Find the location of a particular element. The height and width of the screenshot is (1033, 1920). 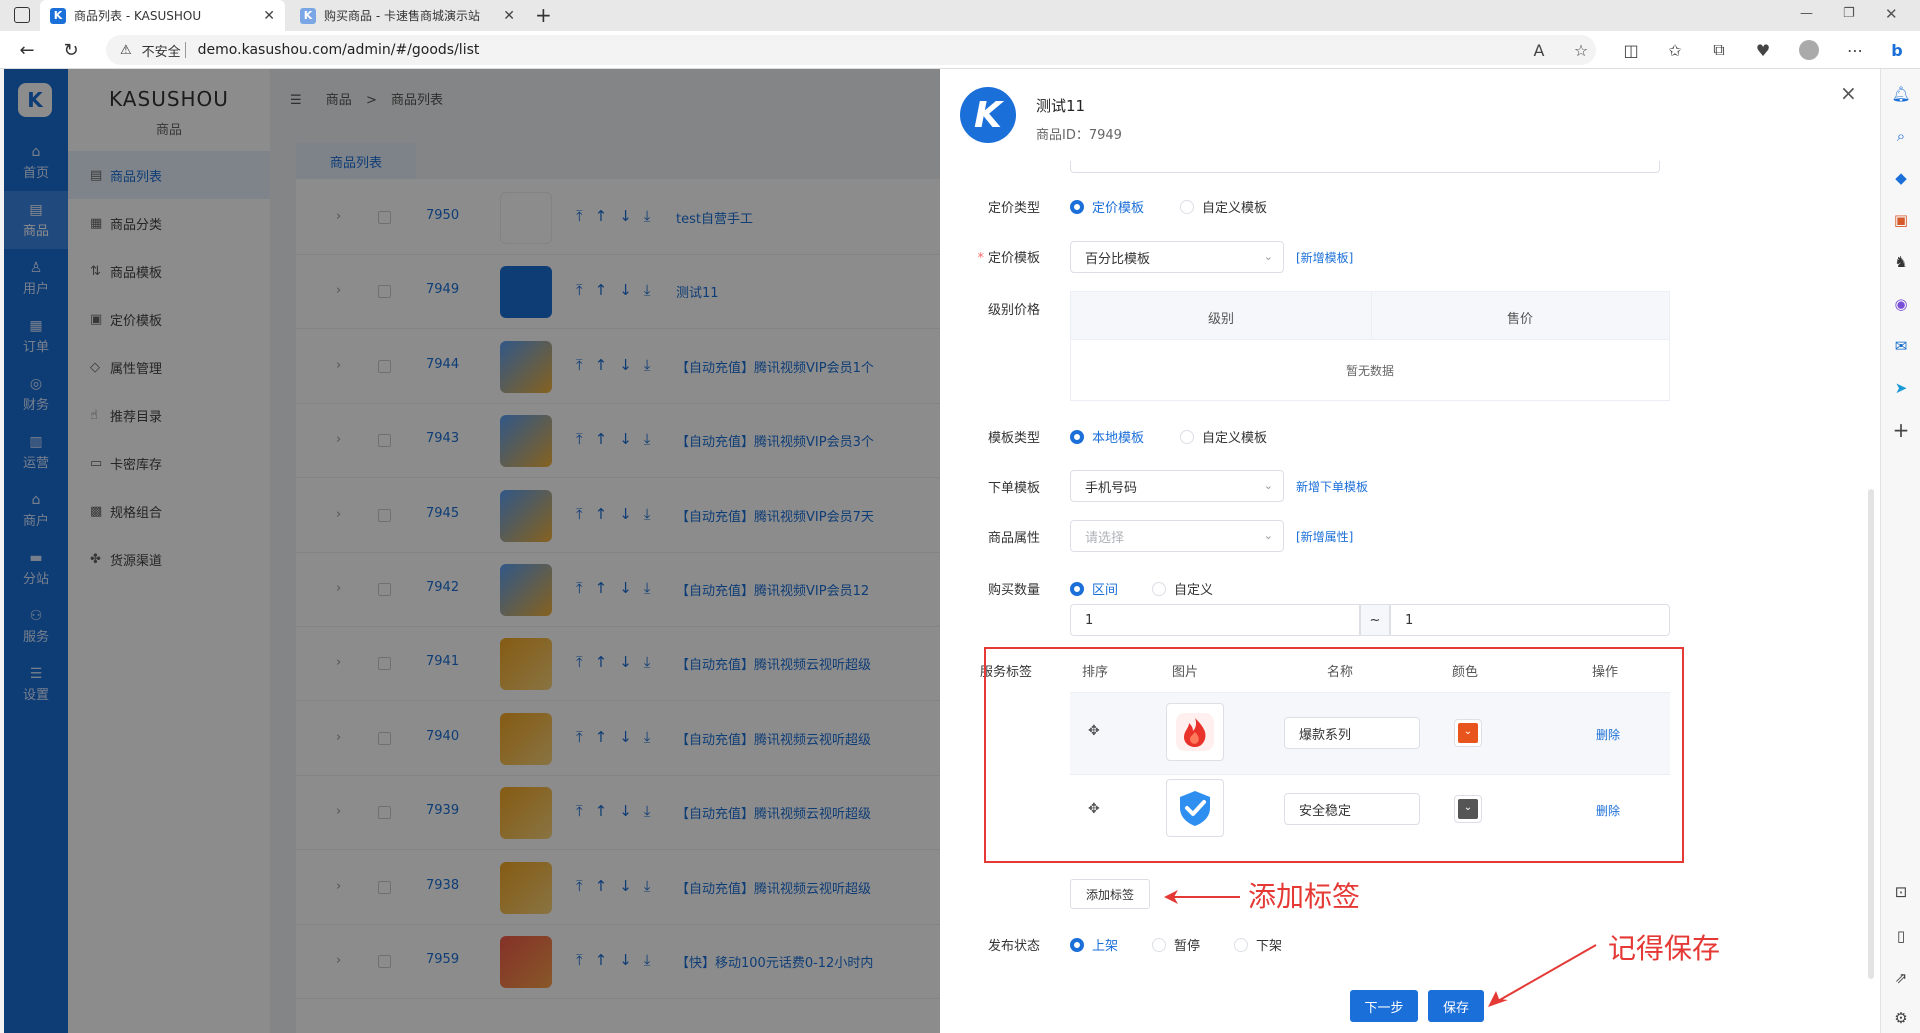

tab-goods-list: K 商品列表 - KASUSHOU ✕ is located at coordinates (162, 15).